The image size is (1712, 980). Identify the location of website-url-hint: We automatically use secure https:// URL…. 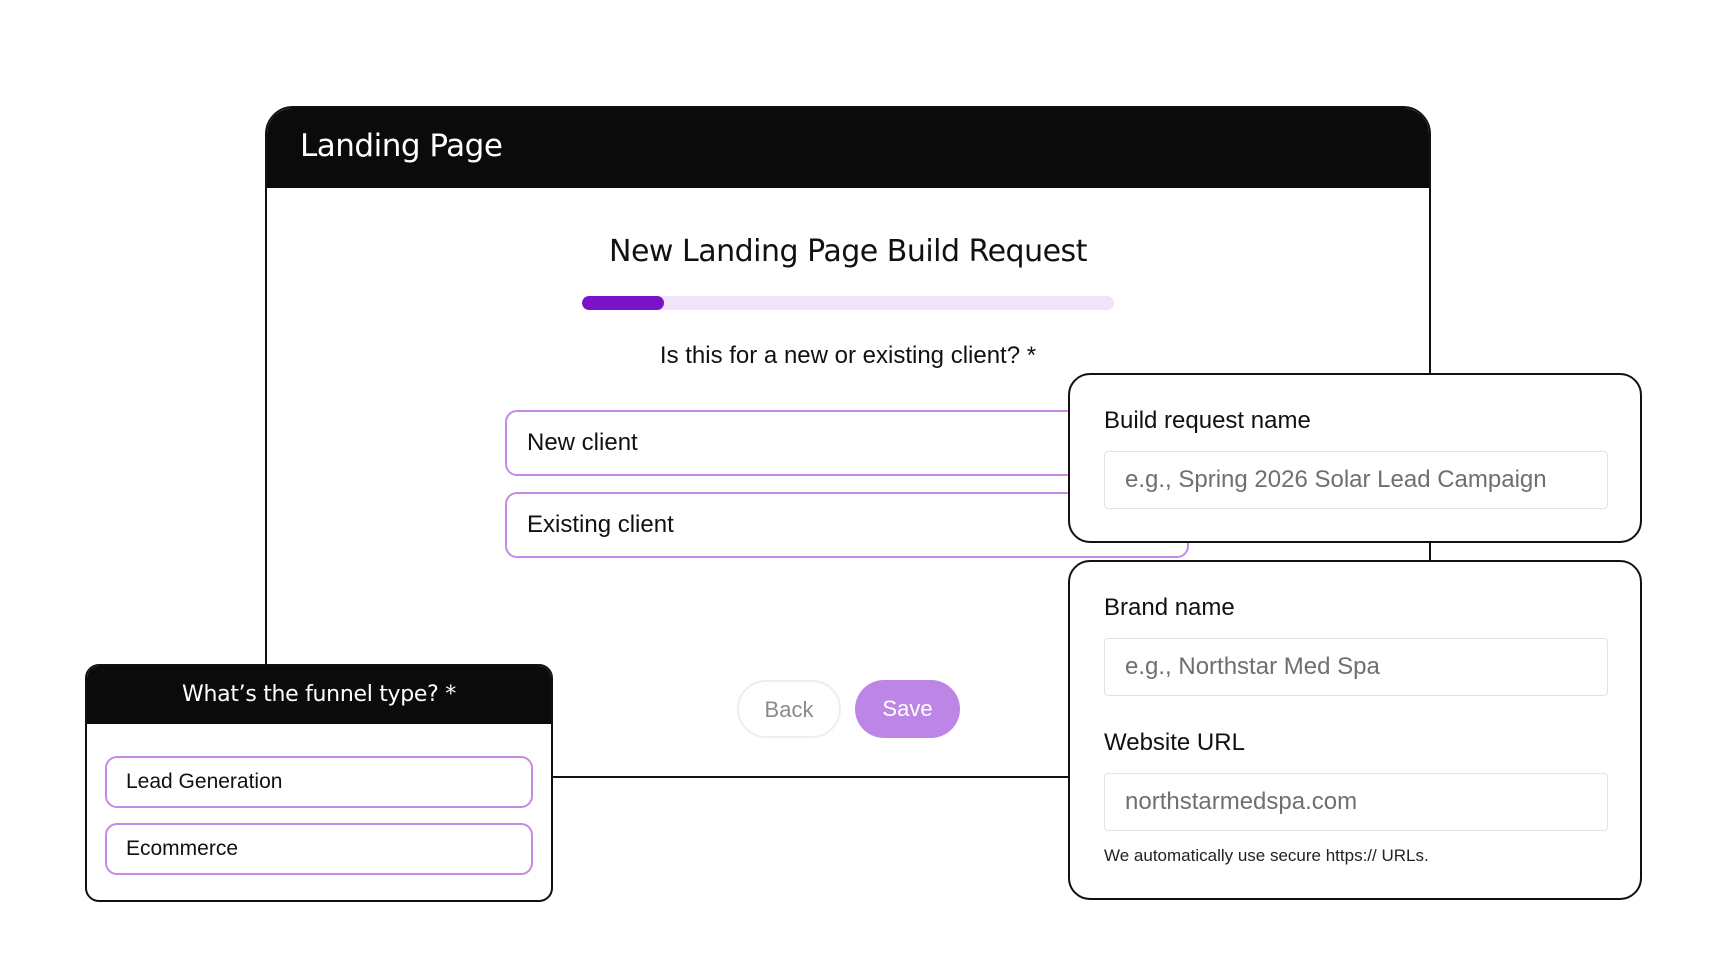
(1266, 855).